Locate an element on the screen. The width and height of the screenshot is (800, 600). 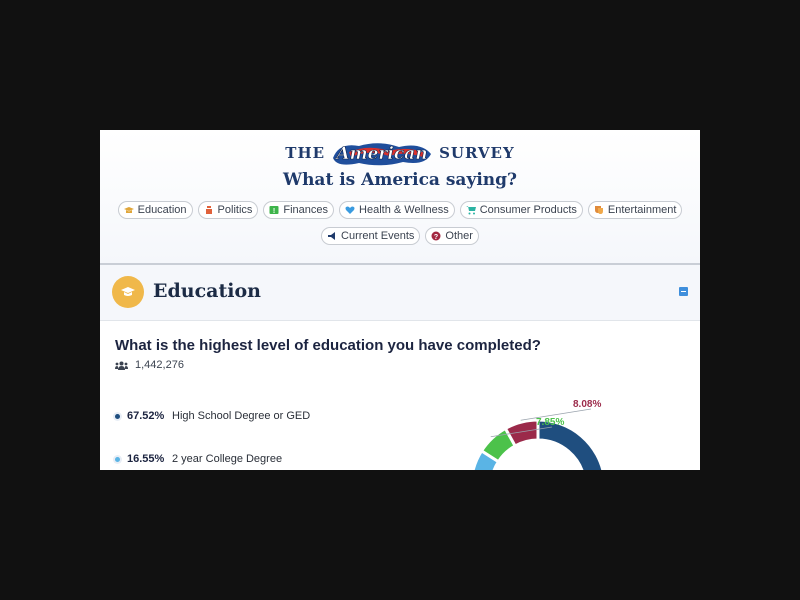
cart-icon is located at coordinates (470, 210).